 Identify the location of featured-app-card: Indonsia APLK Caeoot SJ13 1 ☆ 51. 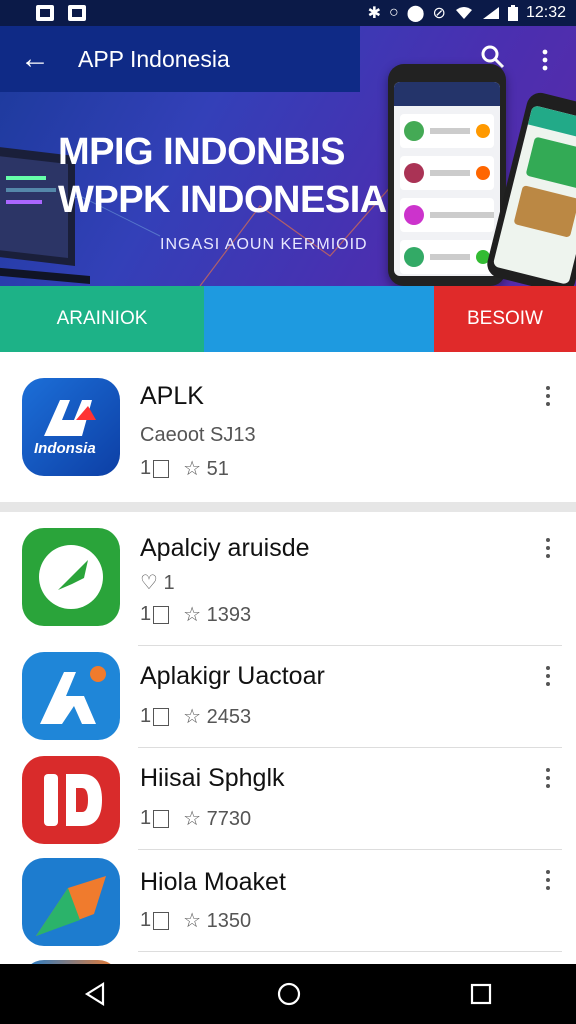
(288, 427).